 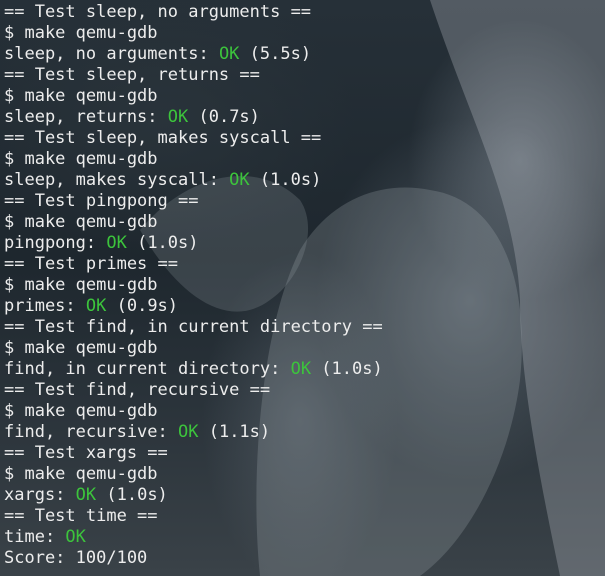 What do you see at coordinates (35, 537) in the screenshot?
I see `test-result-label: time:` at bounding box center [35, 537].